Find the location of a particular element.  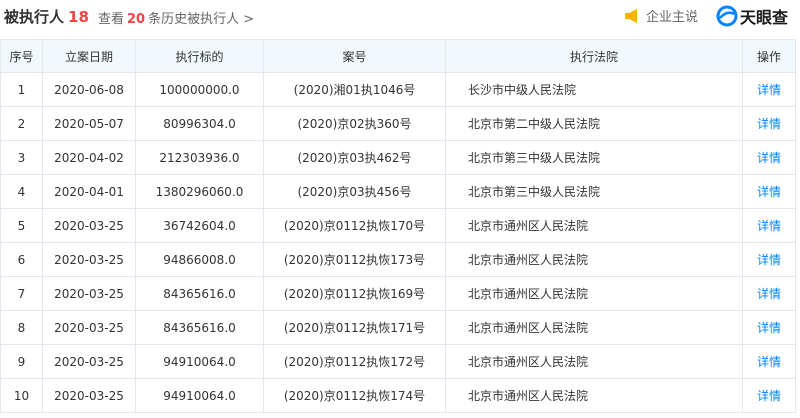

cell-index: 8 is located at coordinates (21, 327).